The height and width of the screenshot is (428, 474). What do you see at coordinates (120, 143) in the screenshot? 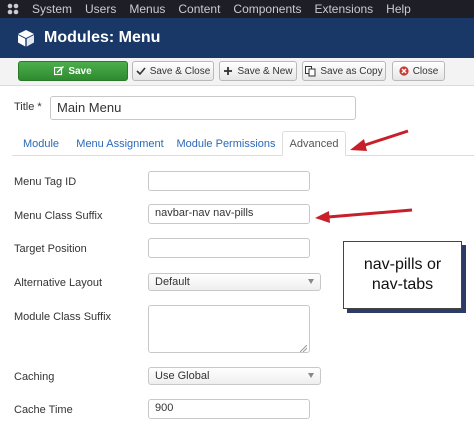
I see `tab-menu-assignment: Menu Assignment` at bounding box center [120, 143].